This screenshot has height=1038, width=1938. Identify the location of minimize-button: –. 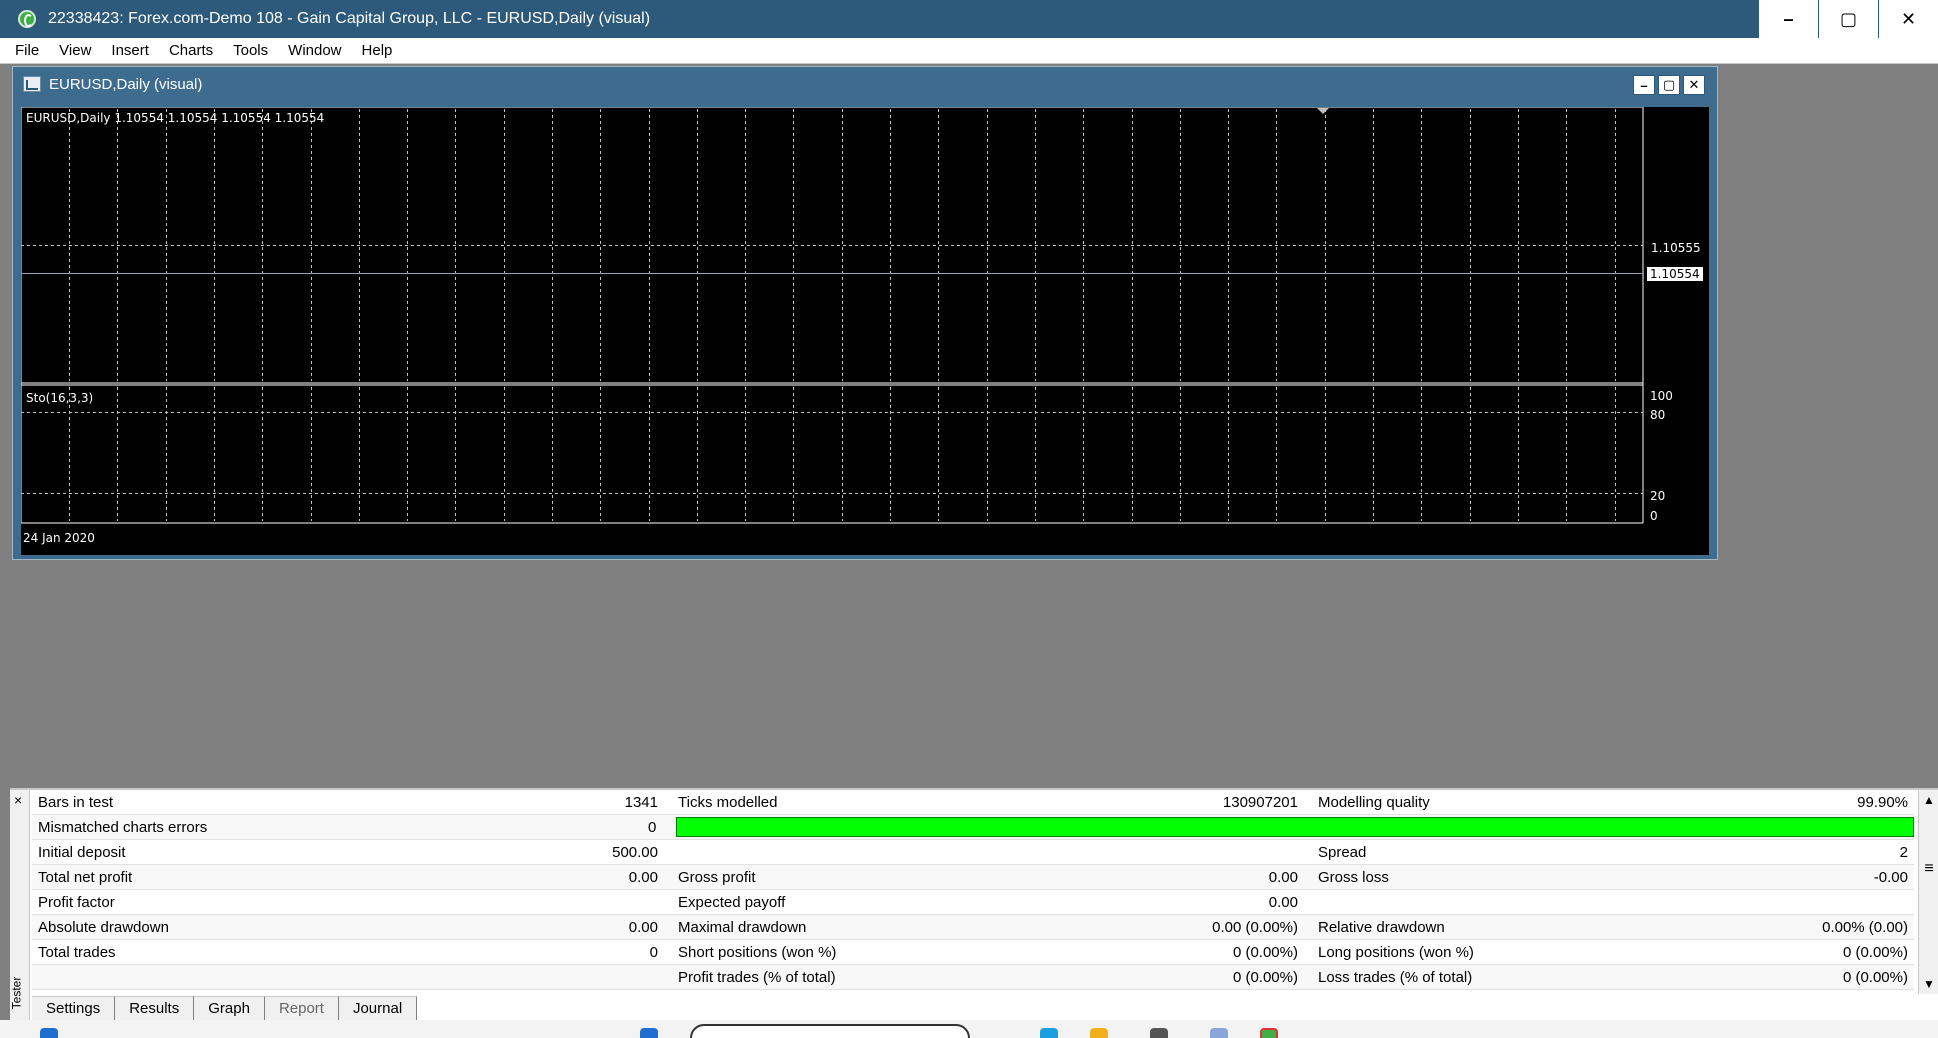
(1788, 19).